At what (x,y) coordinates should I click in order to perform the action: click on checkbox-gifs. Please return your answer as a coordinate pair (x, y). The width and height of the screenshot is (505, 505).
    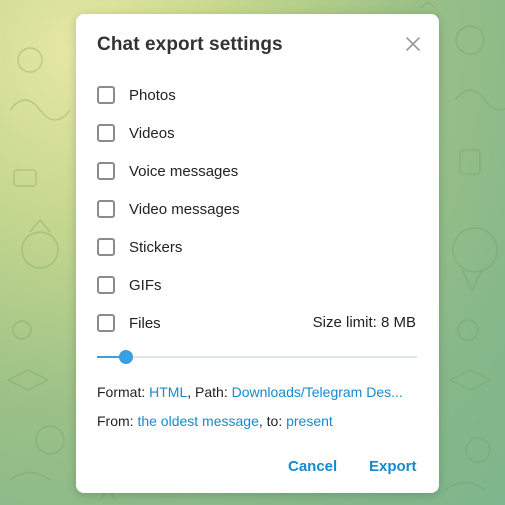
    Looking at the image, I should click on (106, 285).